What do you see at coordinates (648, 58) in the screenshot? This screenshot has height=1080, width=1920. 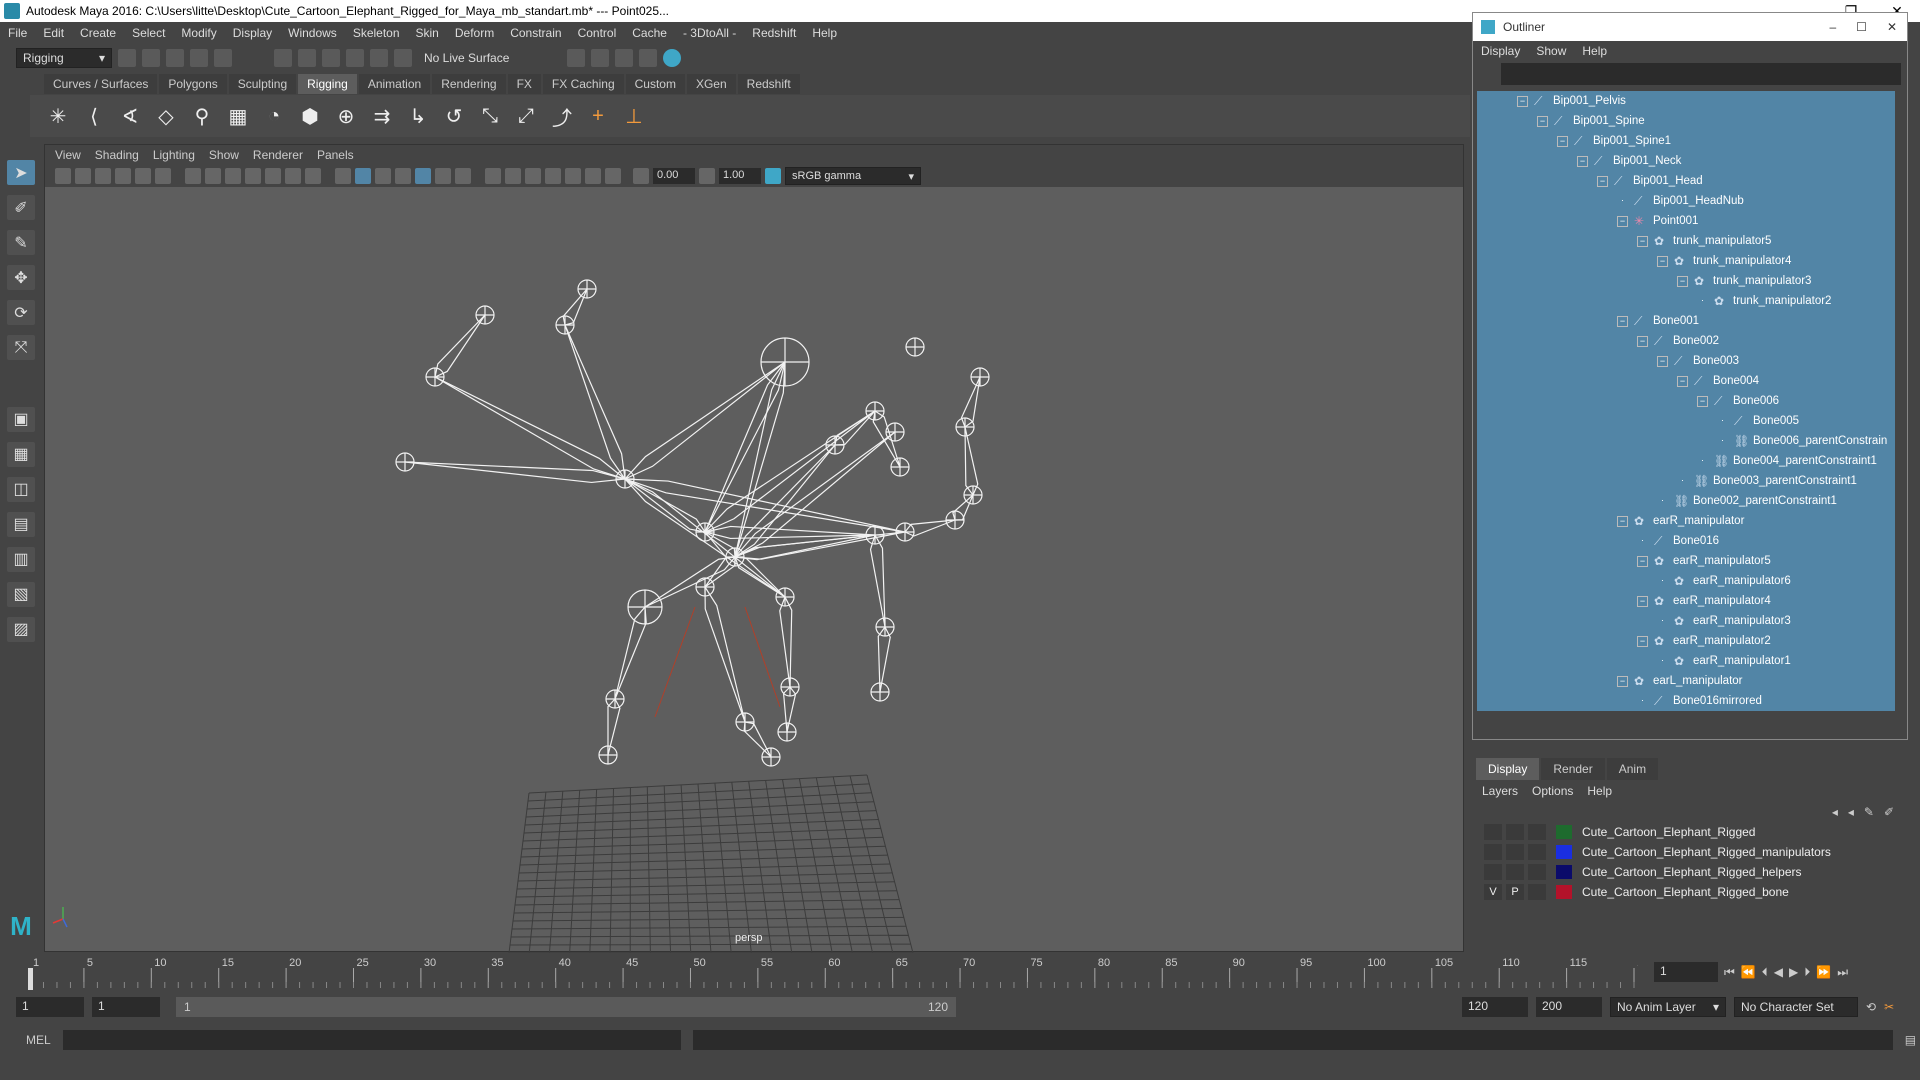 I see `render-settings-icon` at bounding box center [648, 58].